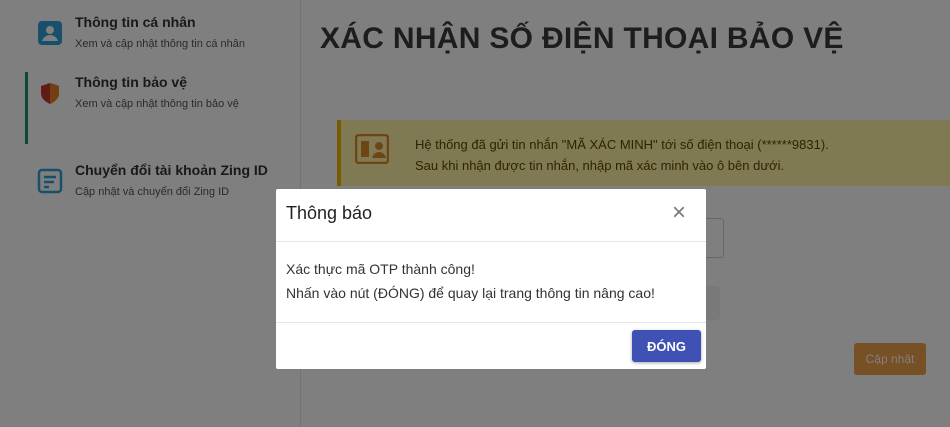  What do you see at coordinates (491, 322) in the screenshot?
I see `dialog-divider` at bounding box center [491, 322].